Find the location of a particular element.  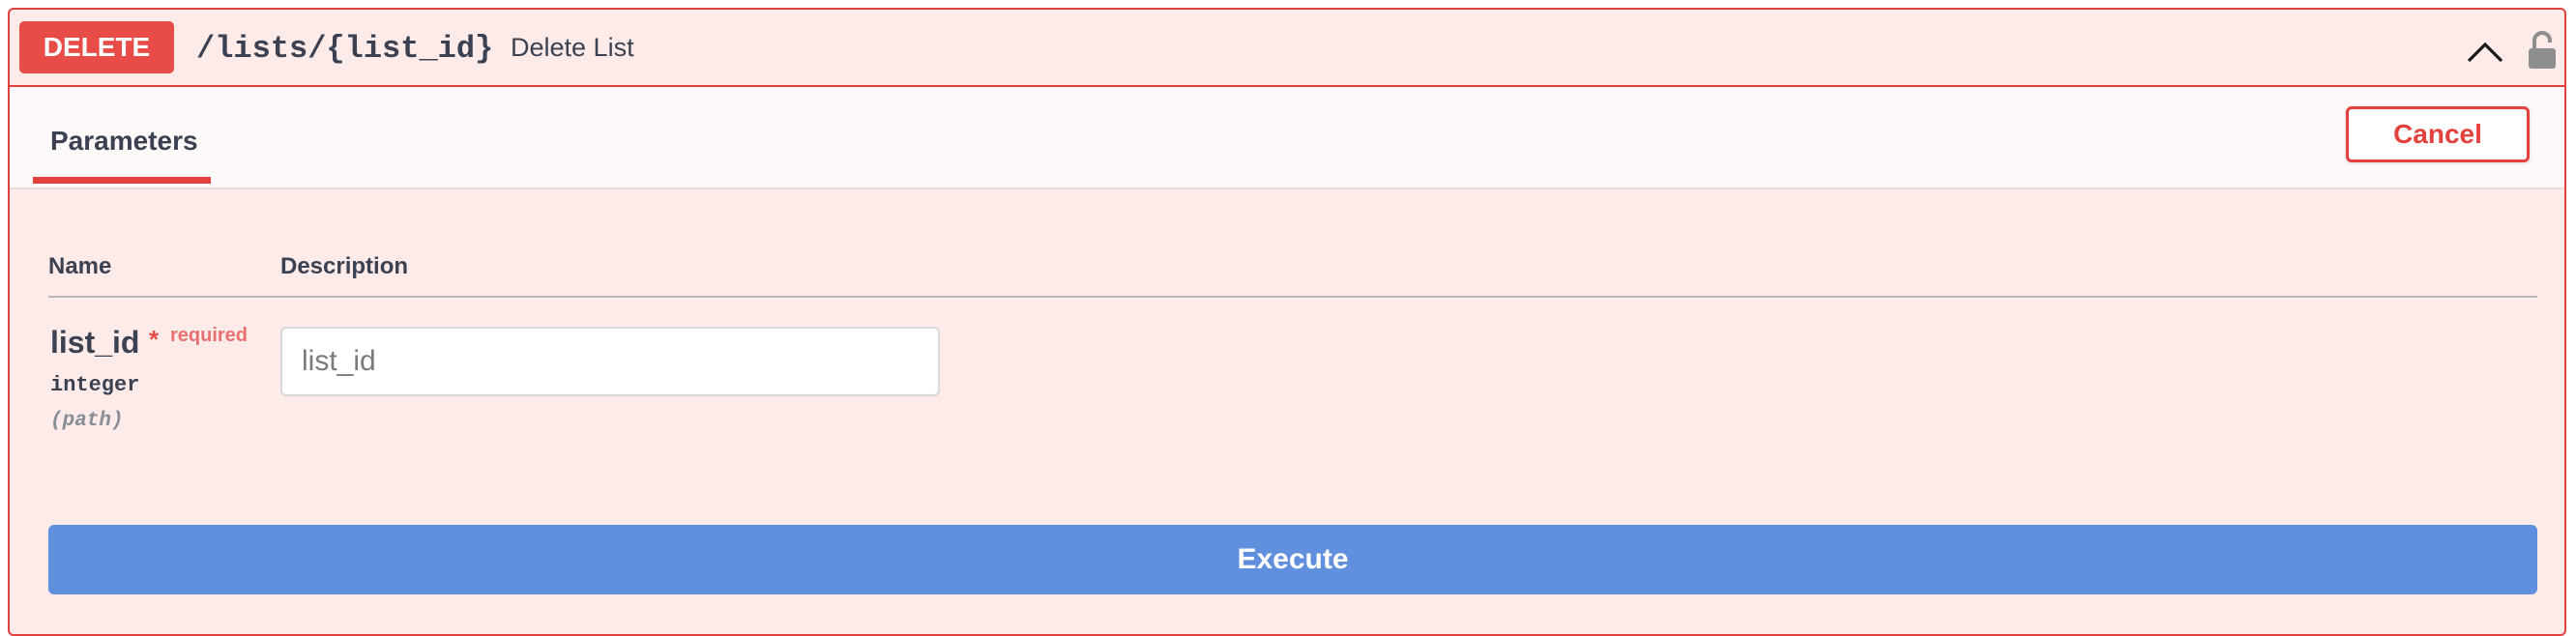

column-header-name: Name is located at coordinates (80, 266).